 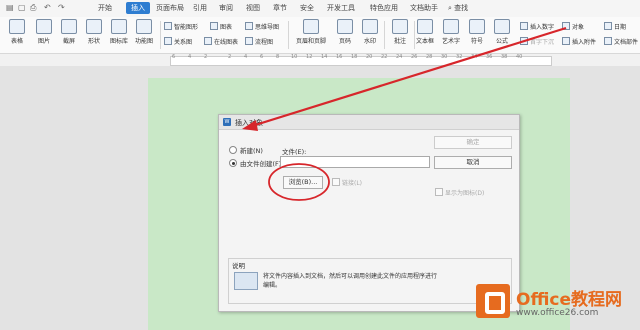 What do you see at coordinates (557, 313) in the screenshot?
I see `watermark-url: www.office26.com` at bounding box center [557, 313].